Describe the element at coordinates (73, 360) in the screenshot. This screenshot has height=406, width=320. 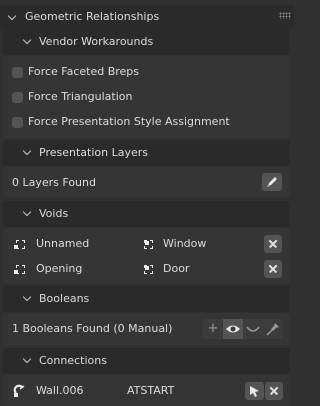
I see `connections-title: Connections` at that location.